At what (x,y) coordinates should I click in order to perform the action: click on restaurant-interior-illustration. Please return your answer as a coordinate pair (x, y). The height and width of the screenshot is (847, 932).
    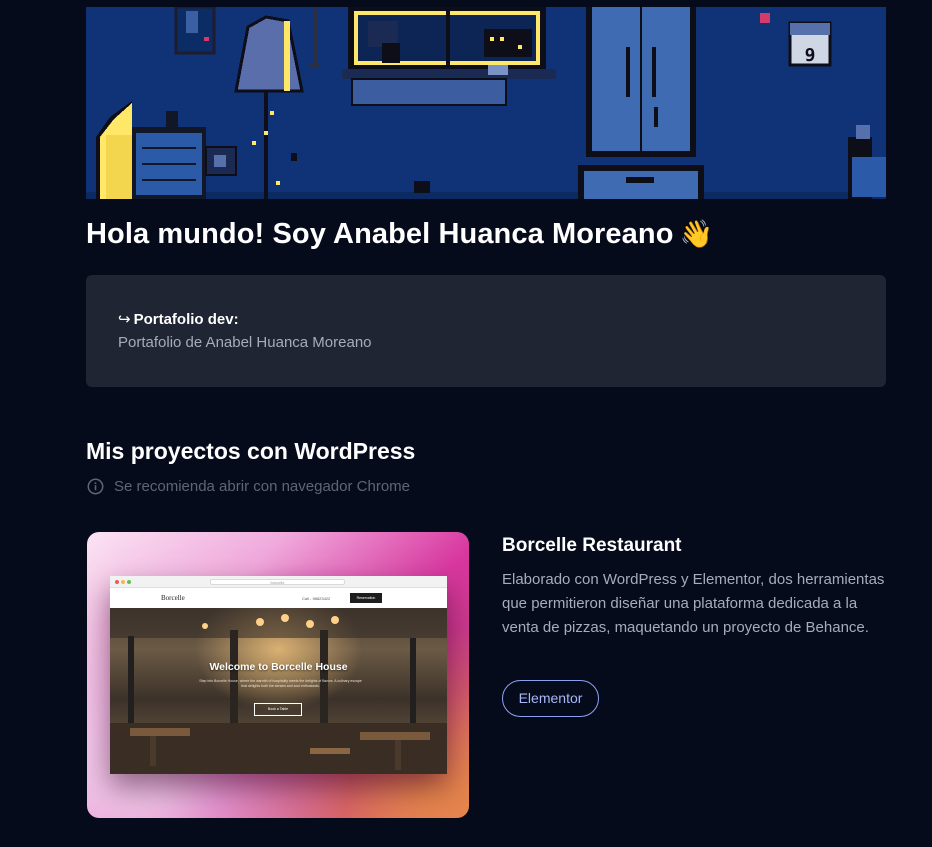
    Looking at the image, I should click on (278, 691).